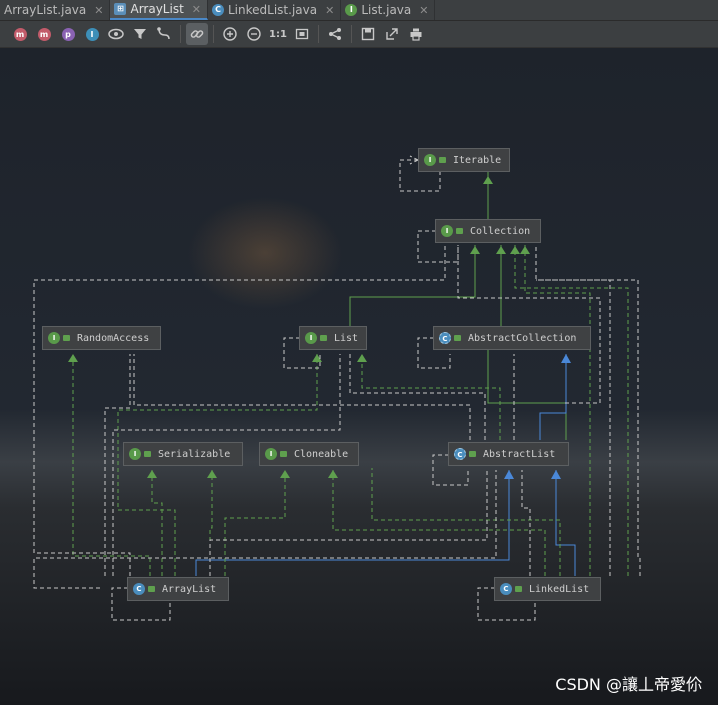  I want to click on dep-arraylist-abstractlist, so click(265, 529).